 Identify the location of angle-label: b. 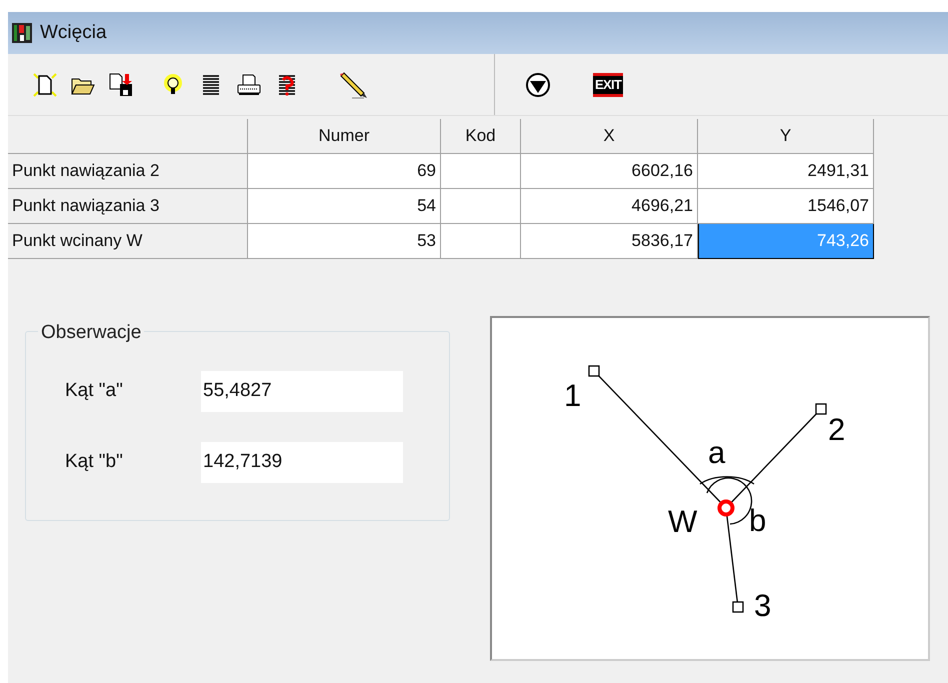
(757, 520).